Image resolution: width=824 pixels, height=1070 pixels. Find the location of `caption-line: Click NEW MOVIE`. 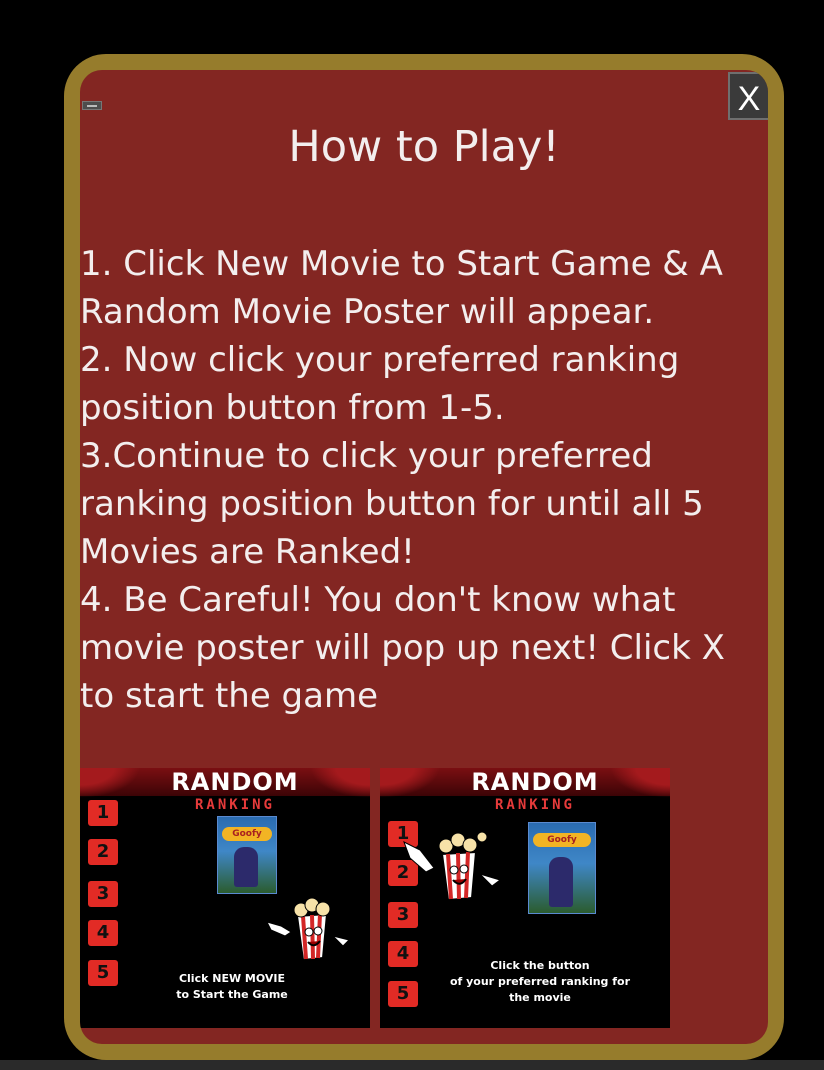

caption-line: Click NEW MOVIE is located at coordinates (232, 978).